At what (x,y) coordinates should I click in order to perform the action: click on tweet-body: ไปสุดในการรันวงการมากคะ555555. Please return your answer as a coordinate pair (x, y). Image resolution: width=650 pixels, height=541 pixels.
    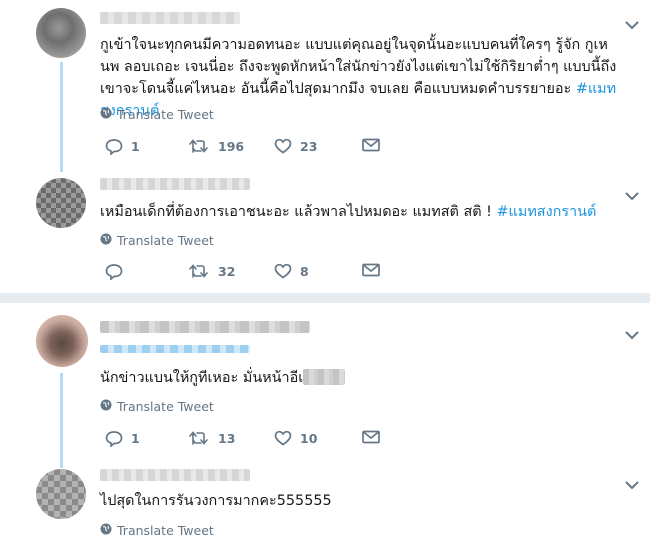
    Looking at the image, I should click on (216, 501).